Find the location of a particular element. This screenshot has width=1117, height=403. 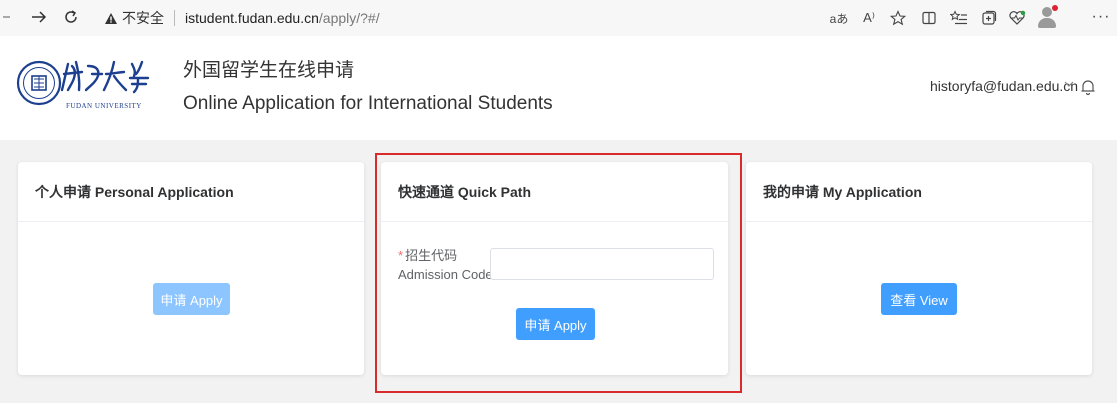

profile-head is located at coordinates (1047, 12).